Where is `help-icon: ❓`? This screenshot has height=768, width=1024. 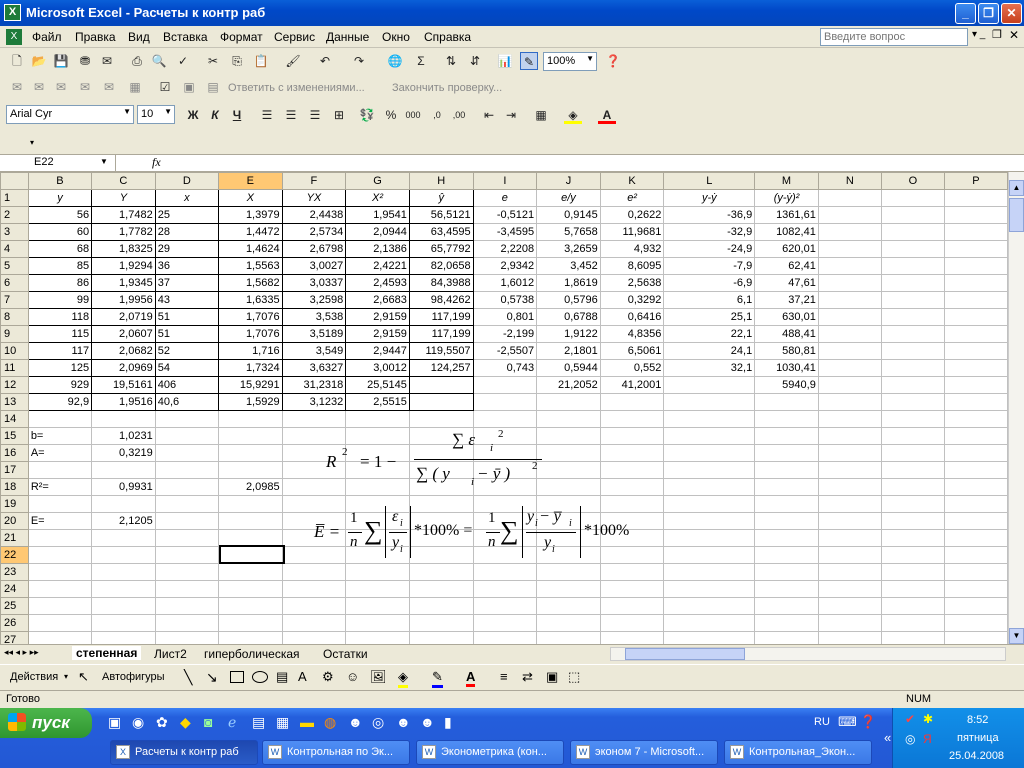 help-icon: ❓ is located at coordinates (613, 61).